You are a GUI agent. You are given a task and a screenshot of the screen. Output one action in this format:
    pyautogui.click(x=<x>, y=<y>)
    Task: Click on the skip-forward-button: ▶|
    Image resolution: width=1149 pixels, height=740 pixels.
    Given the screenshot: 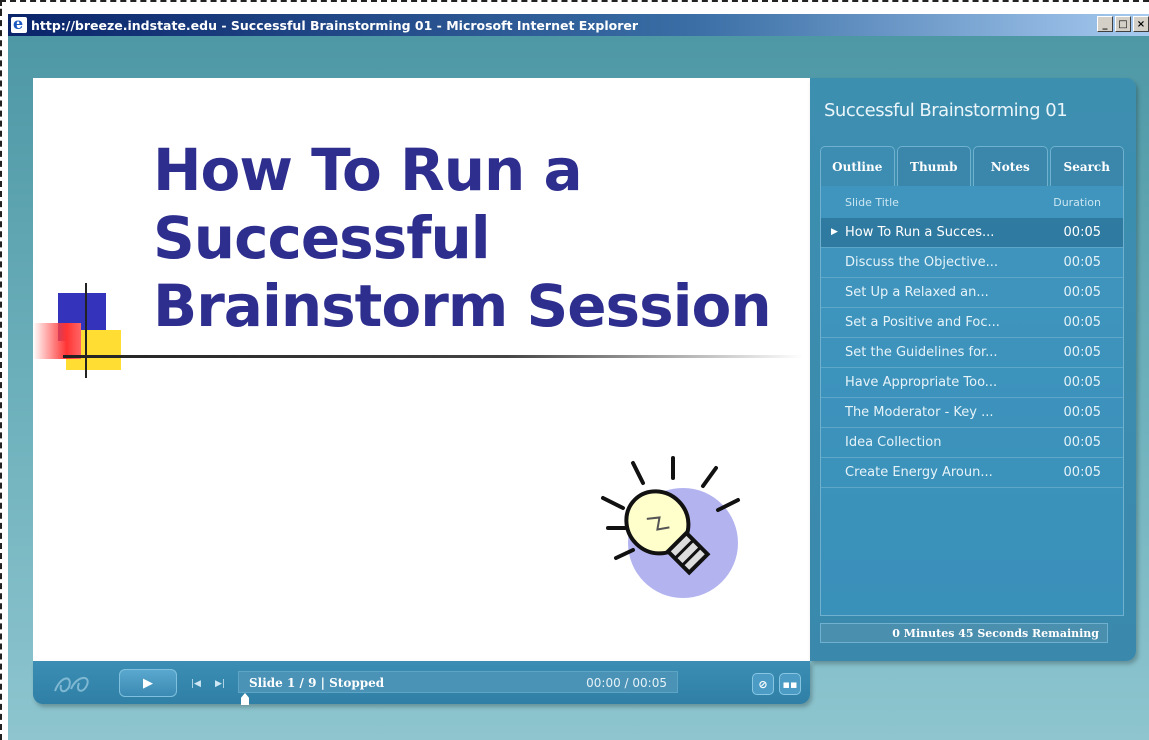 What is the action you would take?
    pyautogui.click(x=220, y=684)
    